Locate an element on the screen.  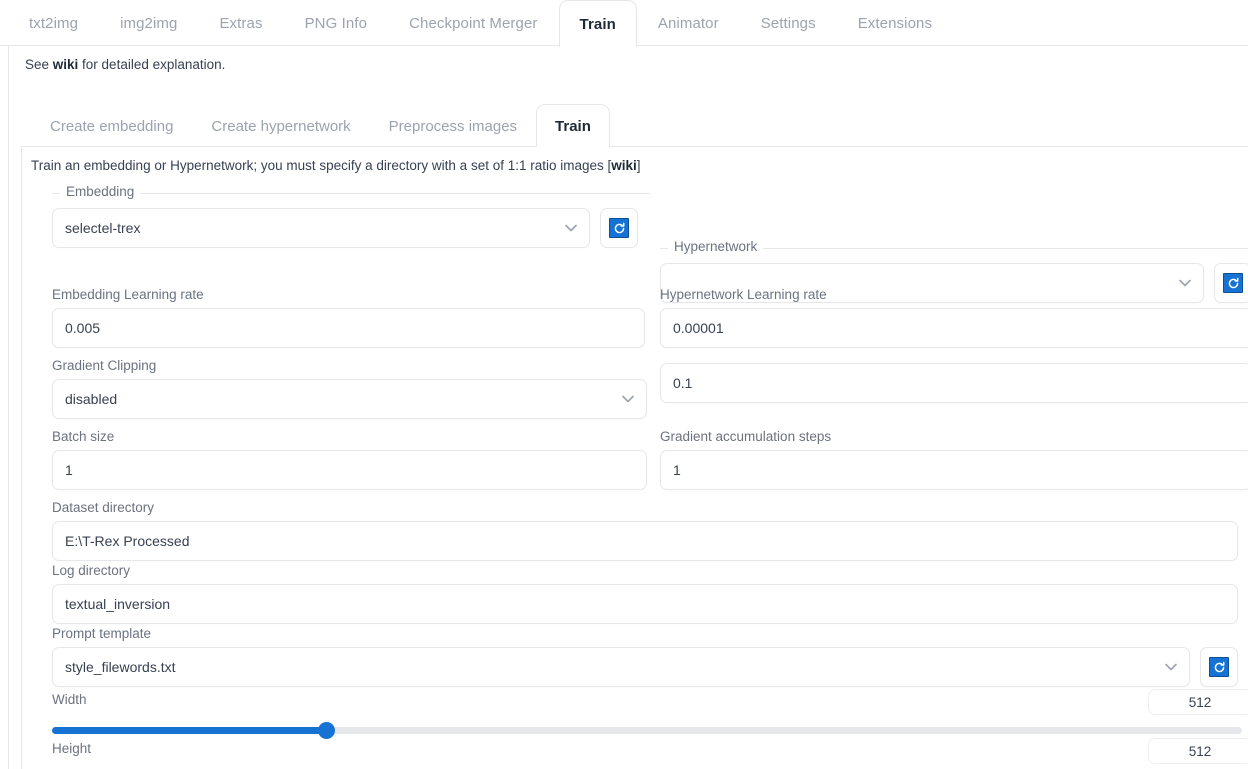
sub-tab-preprocess-images: Preprocess images is located at coordinates (453, 126).